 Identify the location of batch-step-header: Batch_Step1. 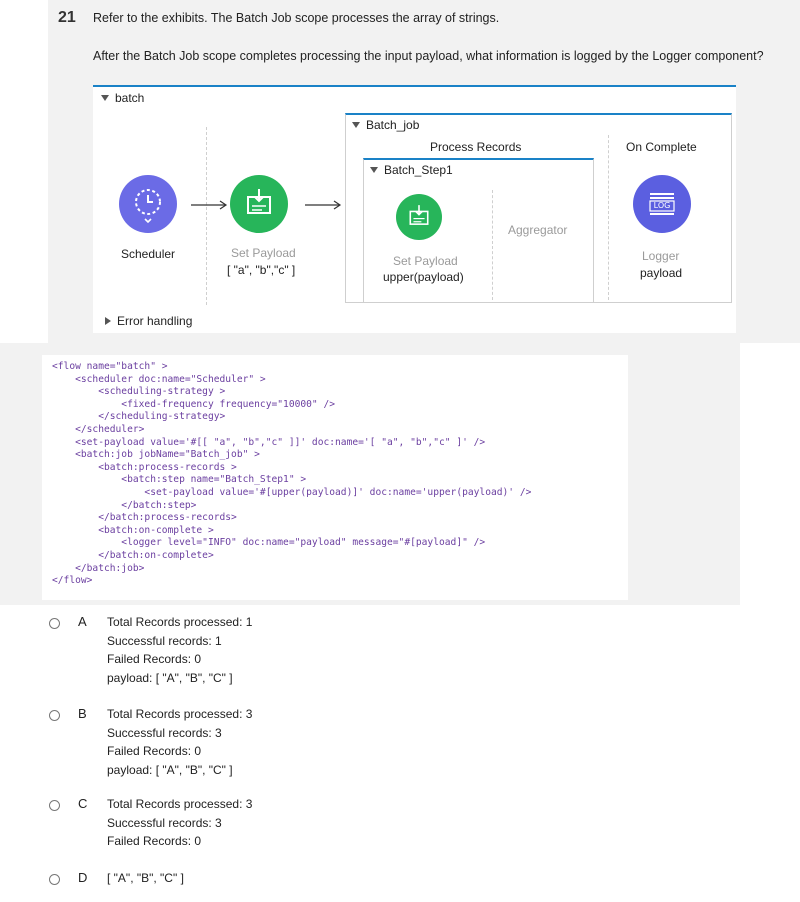
(411, 170).